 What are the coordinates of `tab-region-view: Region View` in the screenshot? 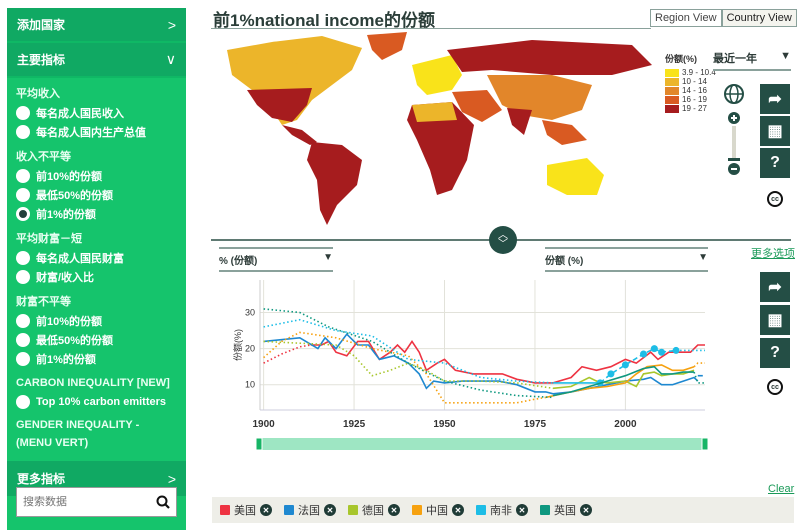 It's located at (686, 18).